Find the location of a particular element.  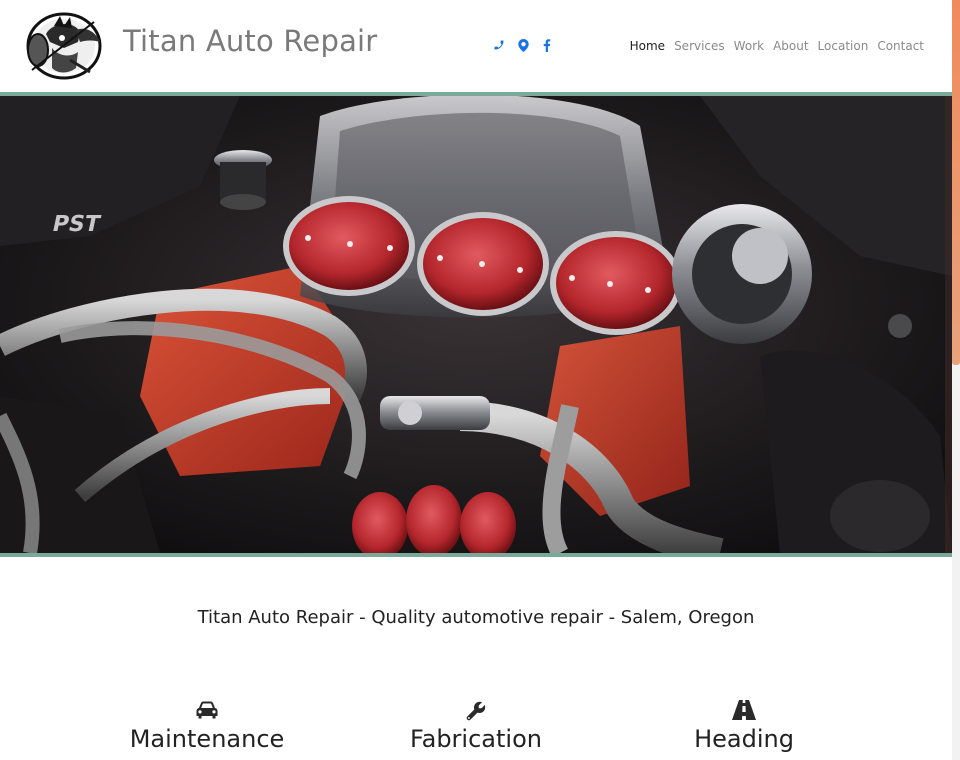

feature-maintenance: Maintenance is located at coordinates (207, 727).